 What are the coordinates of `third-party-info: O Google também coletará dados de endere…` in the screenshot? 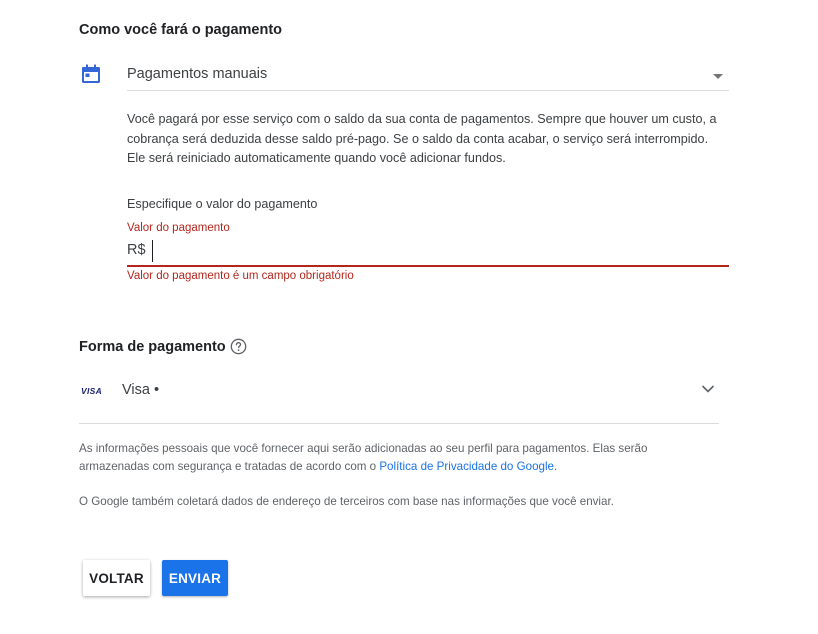 It's located at (346, 501).